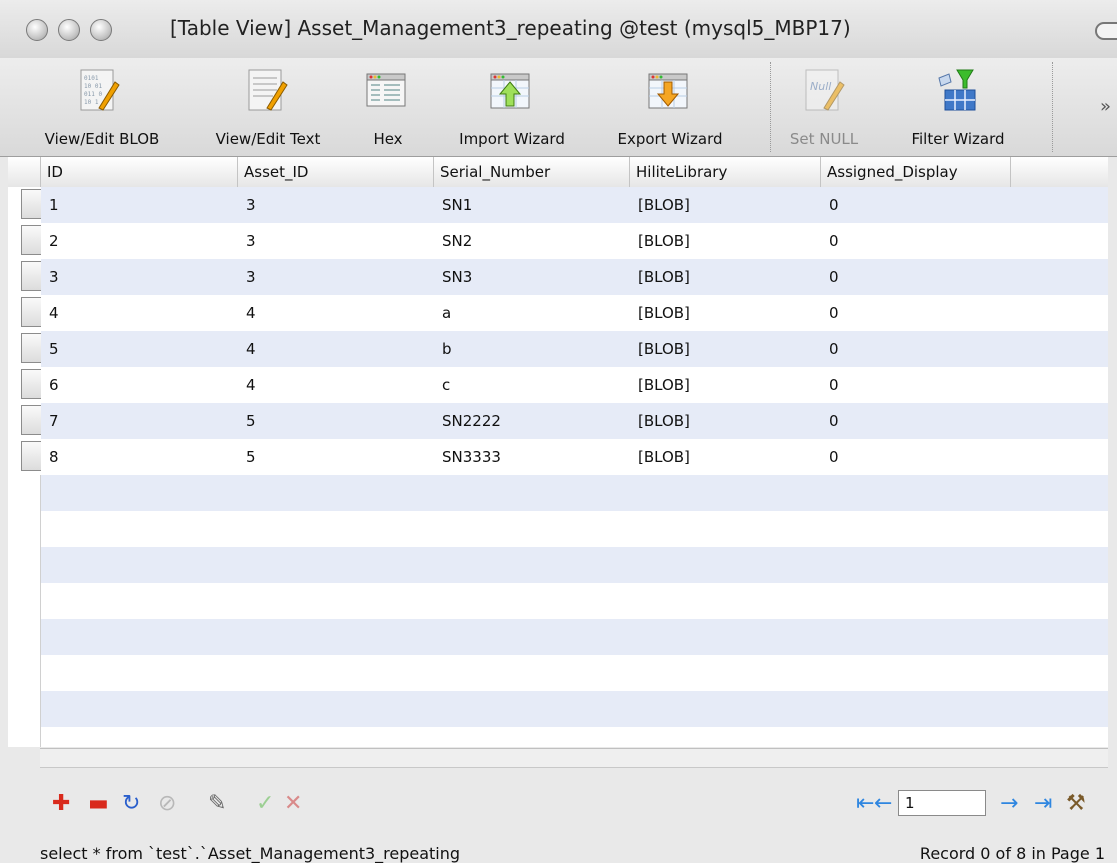  What do you see at coordinates (942, 803) in the screenshot?
I see `page-number-input: 1` at bounding box center [942, 803].